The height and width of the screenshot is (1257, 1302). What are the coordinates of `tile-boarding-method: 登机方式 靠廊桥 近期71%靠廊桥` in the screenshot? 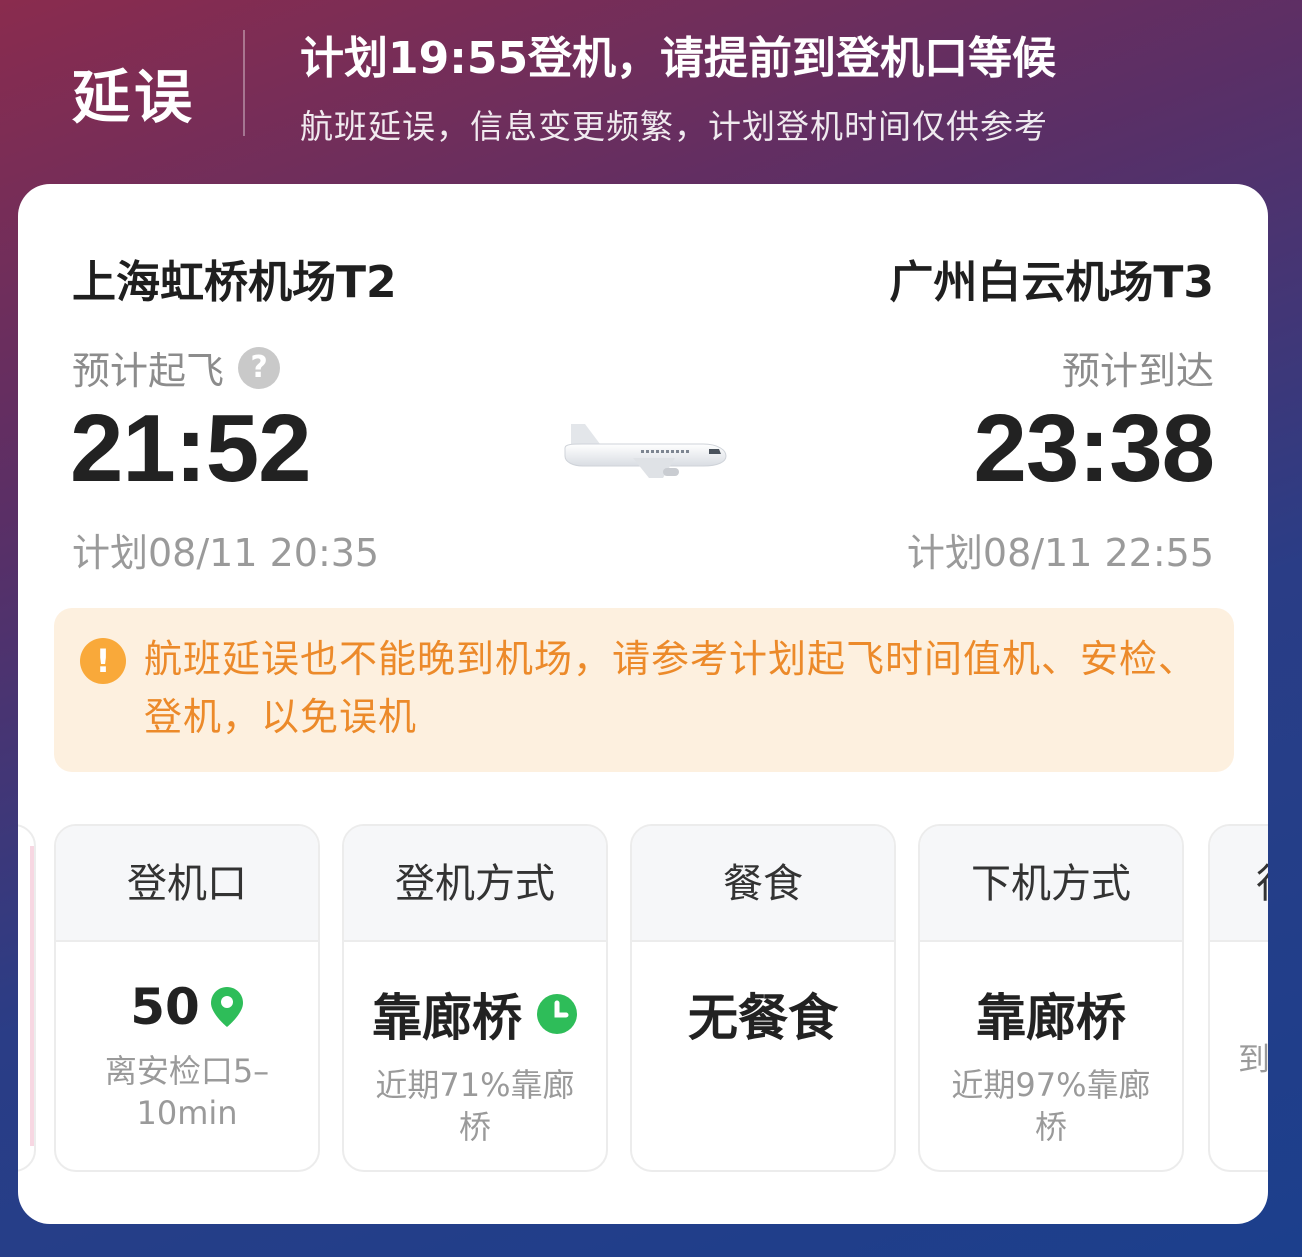 It's located at (475, 998).